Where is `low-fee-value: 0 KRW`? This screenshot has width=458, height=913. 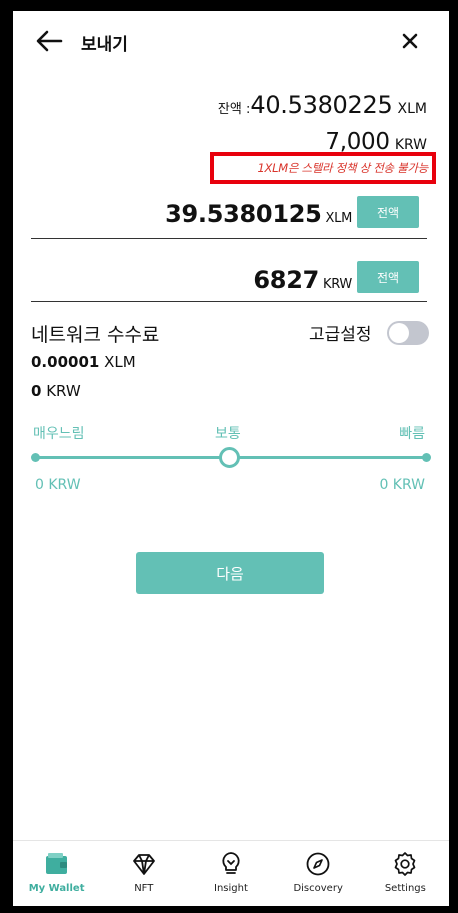
low-fee-value: 0 KRW is located at coordinates (58, 485).